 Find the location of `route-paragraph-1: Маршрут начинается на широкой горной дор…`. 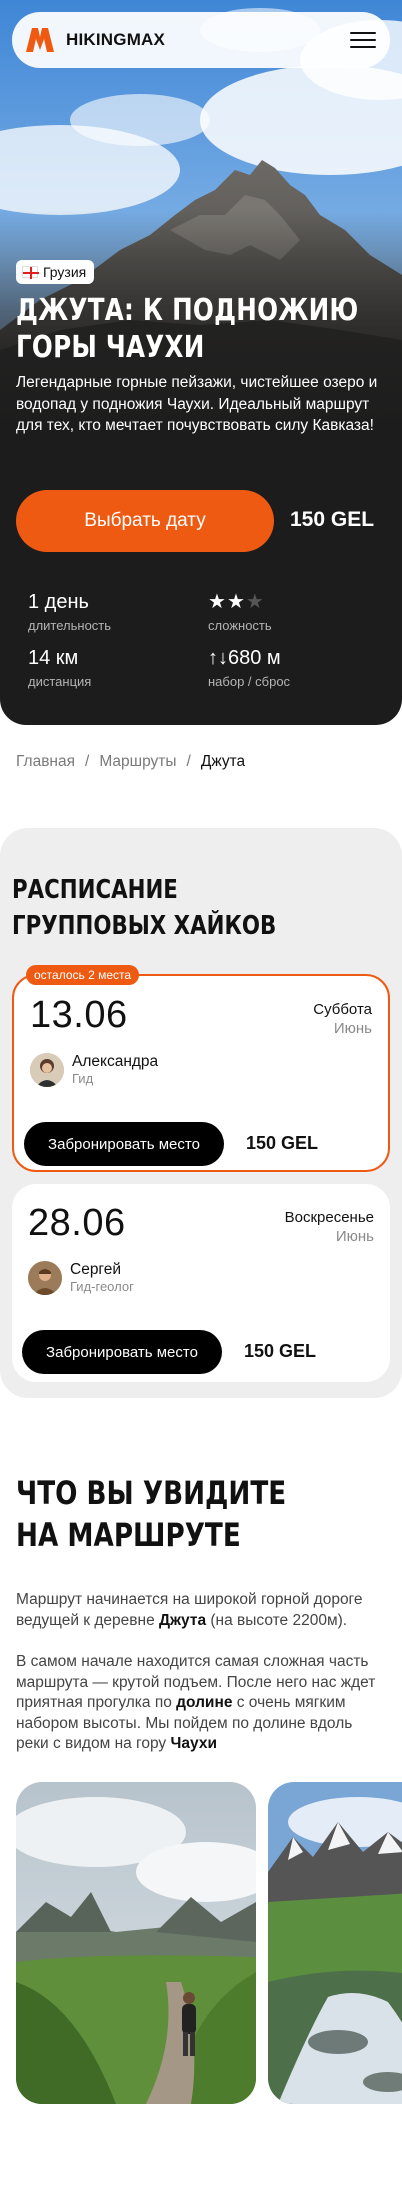

route-paragraph-1: Маршрут начинается на широкой горной дор… is located at coordinates (202, 1610).